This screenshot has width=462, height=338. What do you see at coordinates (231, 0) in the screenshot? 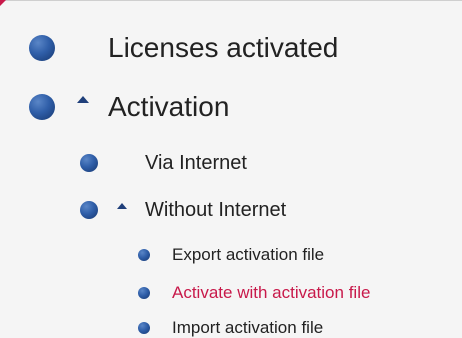
I see `top-border` at bounding box center [231, 0].